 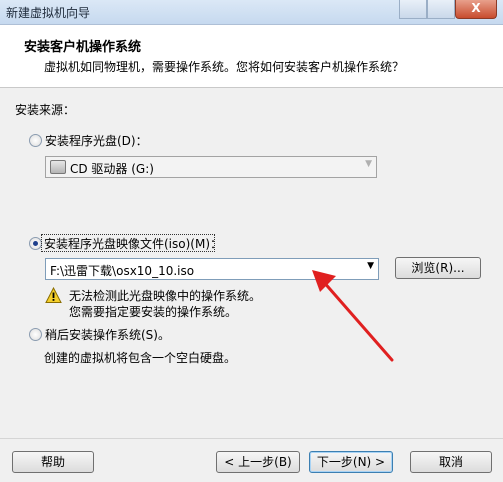 What do you see at coordinates (122, 270) in the screenshot?
I see `iso-path-value: F:\迅雷下载\osx10_10.iso` at bounding box center [122, 270].